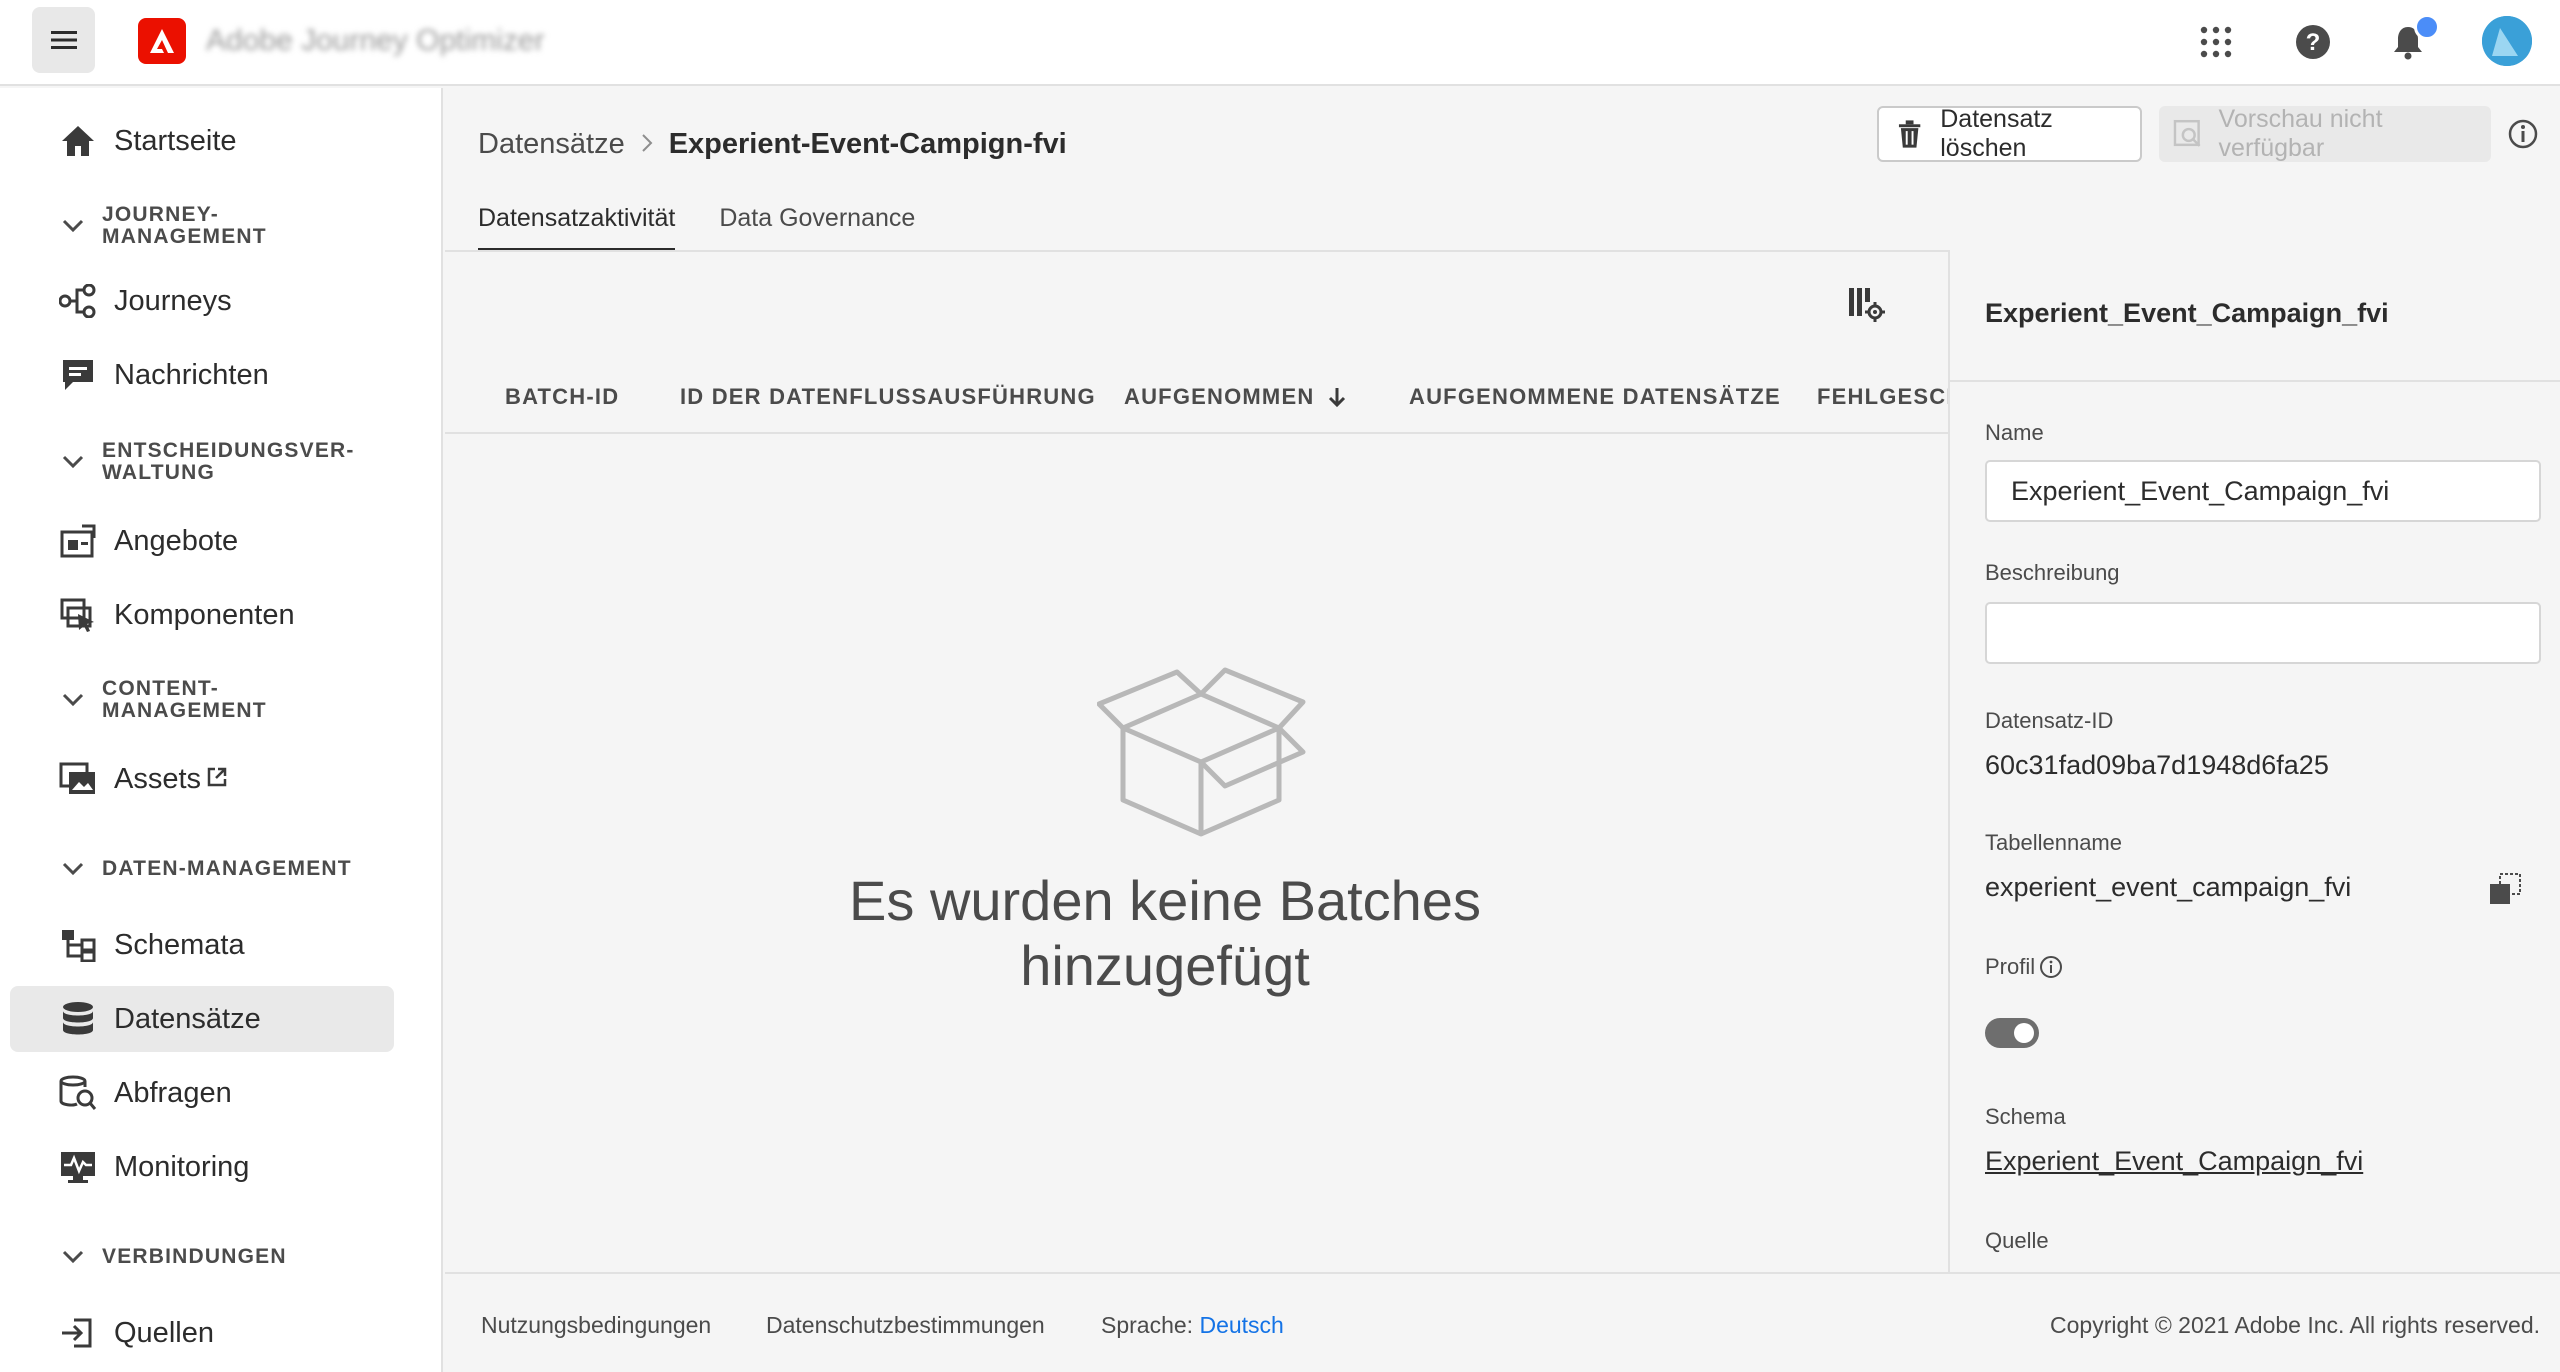 The image size is (2560, 1372). I want to click on description-field, so click(2263, 633).